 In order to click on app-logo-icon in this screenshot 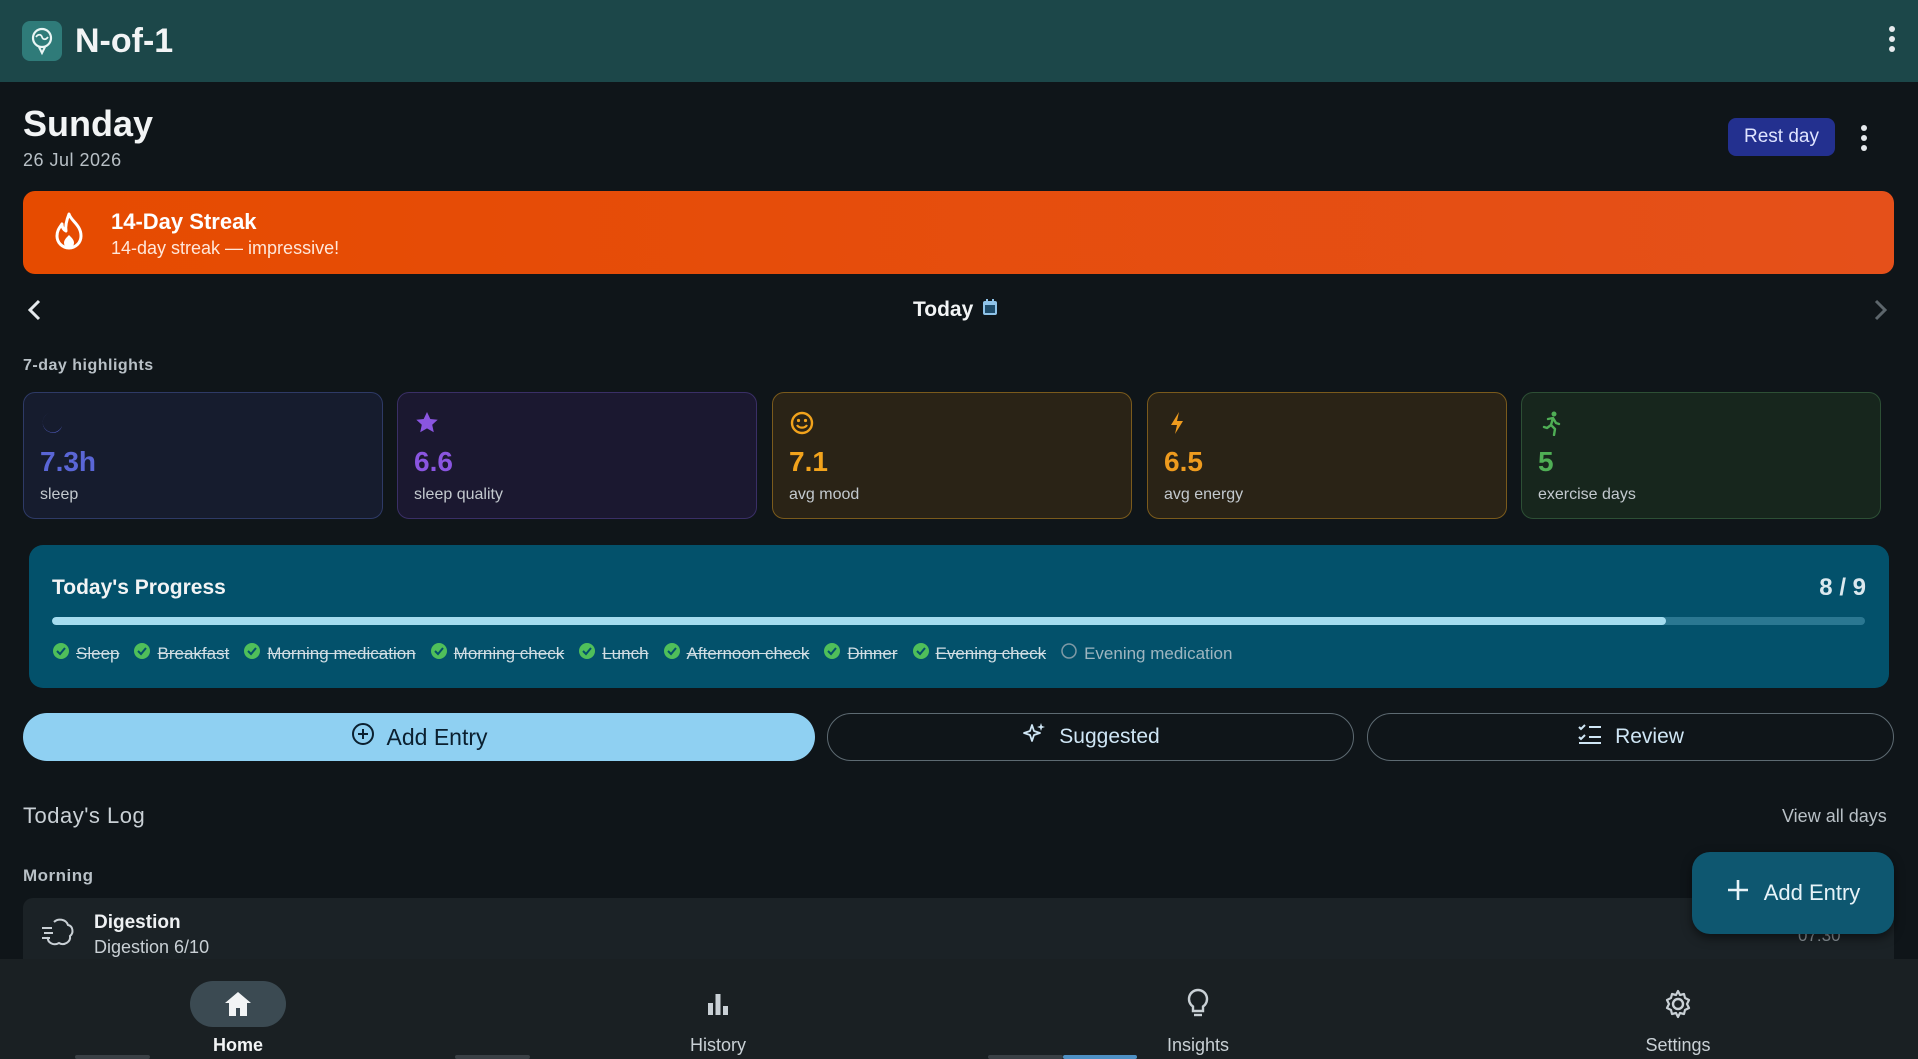, I will do `click(42, 41)`.